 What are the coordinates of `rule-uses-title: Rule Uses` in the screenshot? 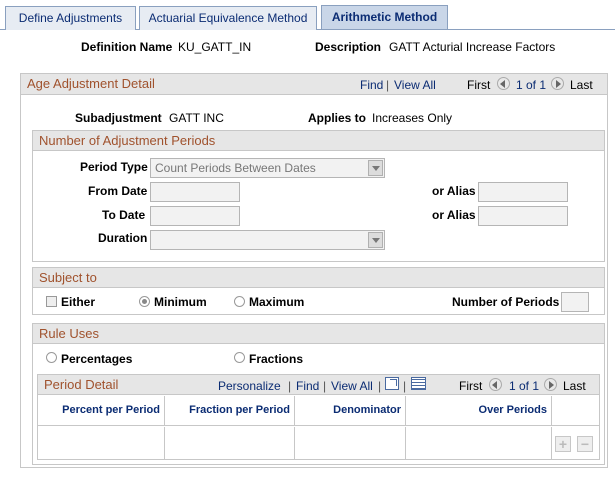 It's located at (69, 333).